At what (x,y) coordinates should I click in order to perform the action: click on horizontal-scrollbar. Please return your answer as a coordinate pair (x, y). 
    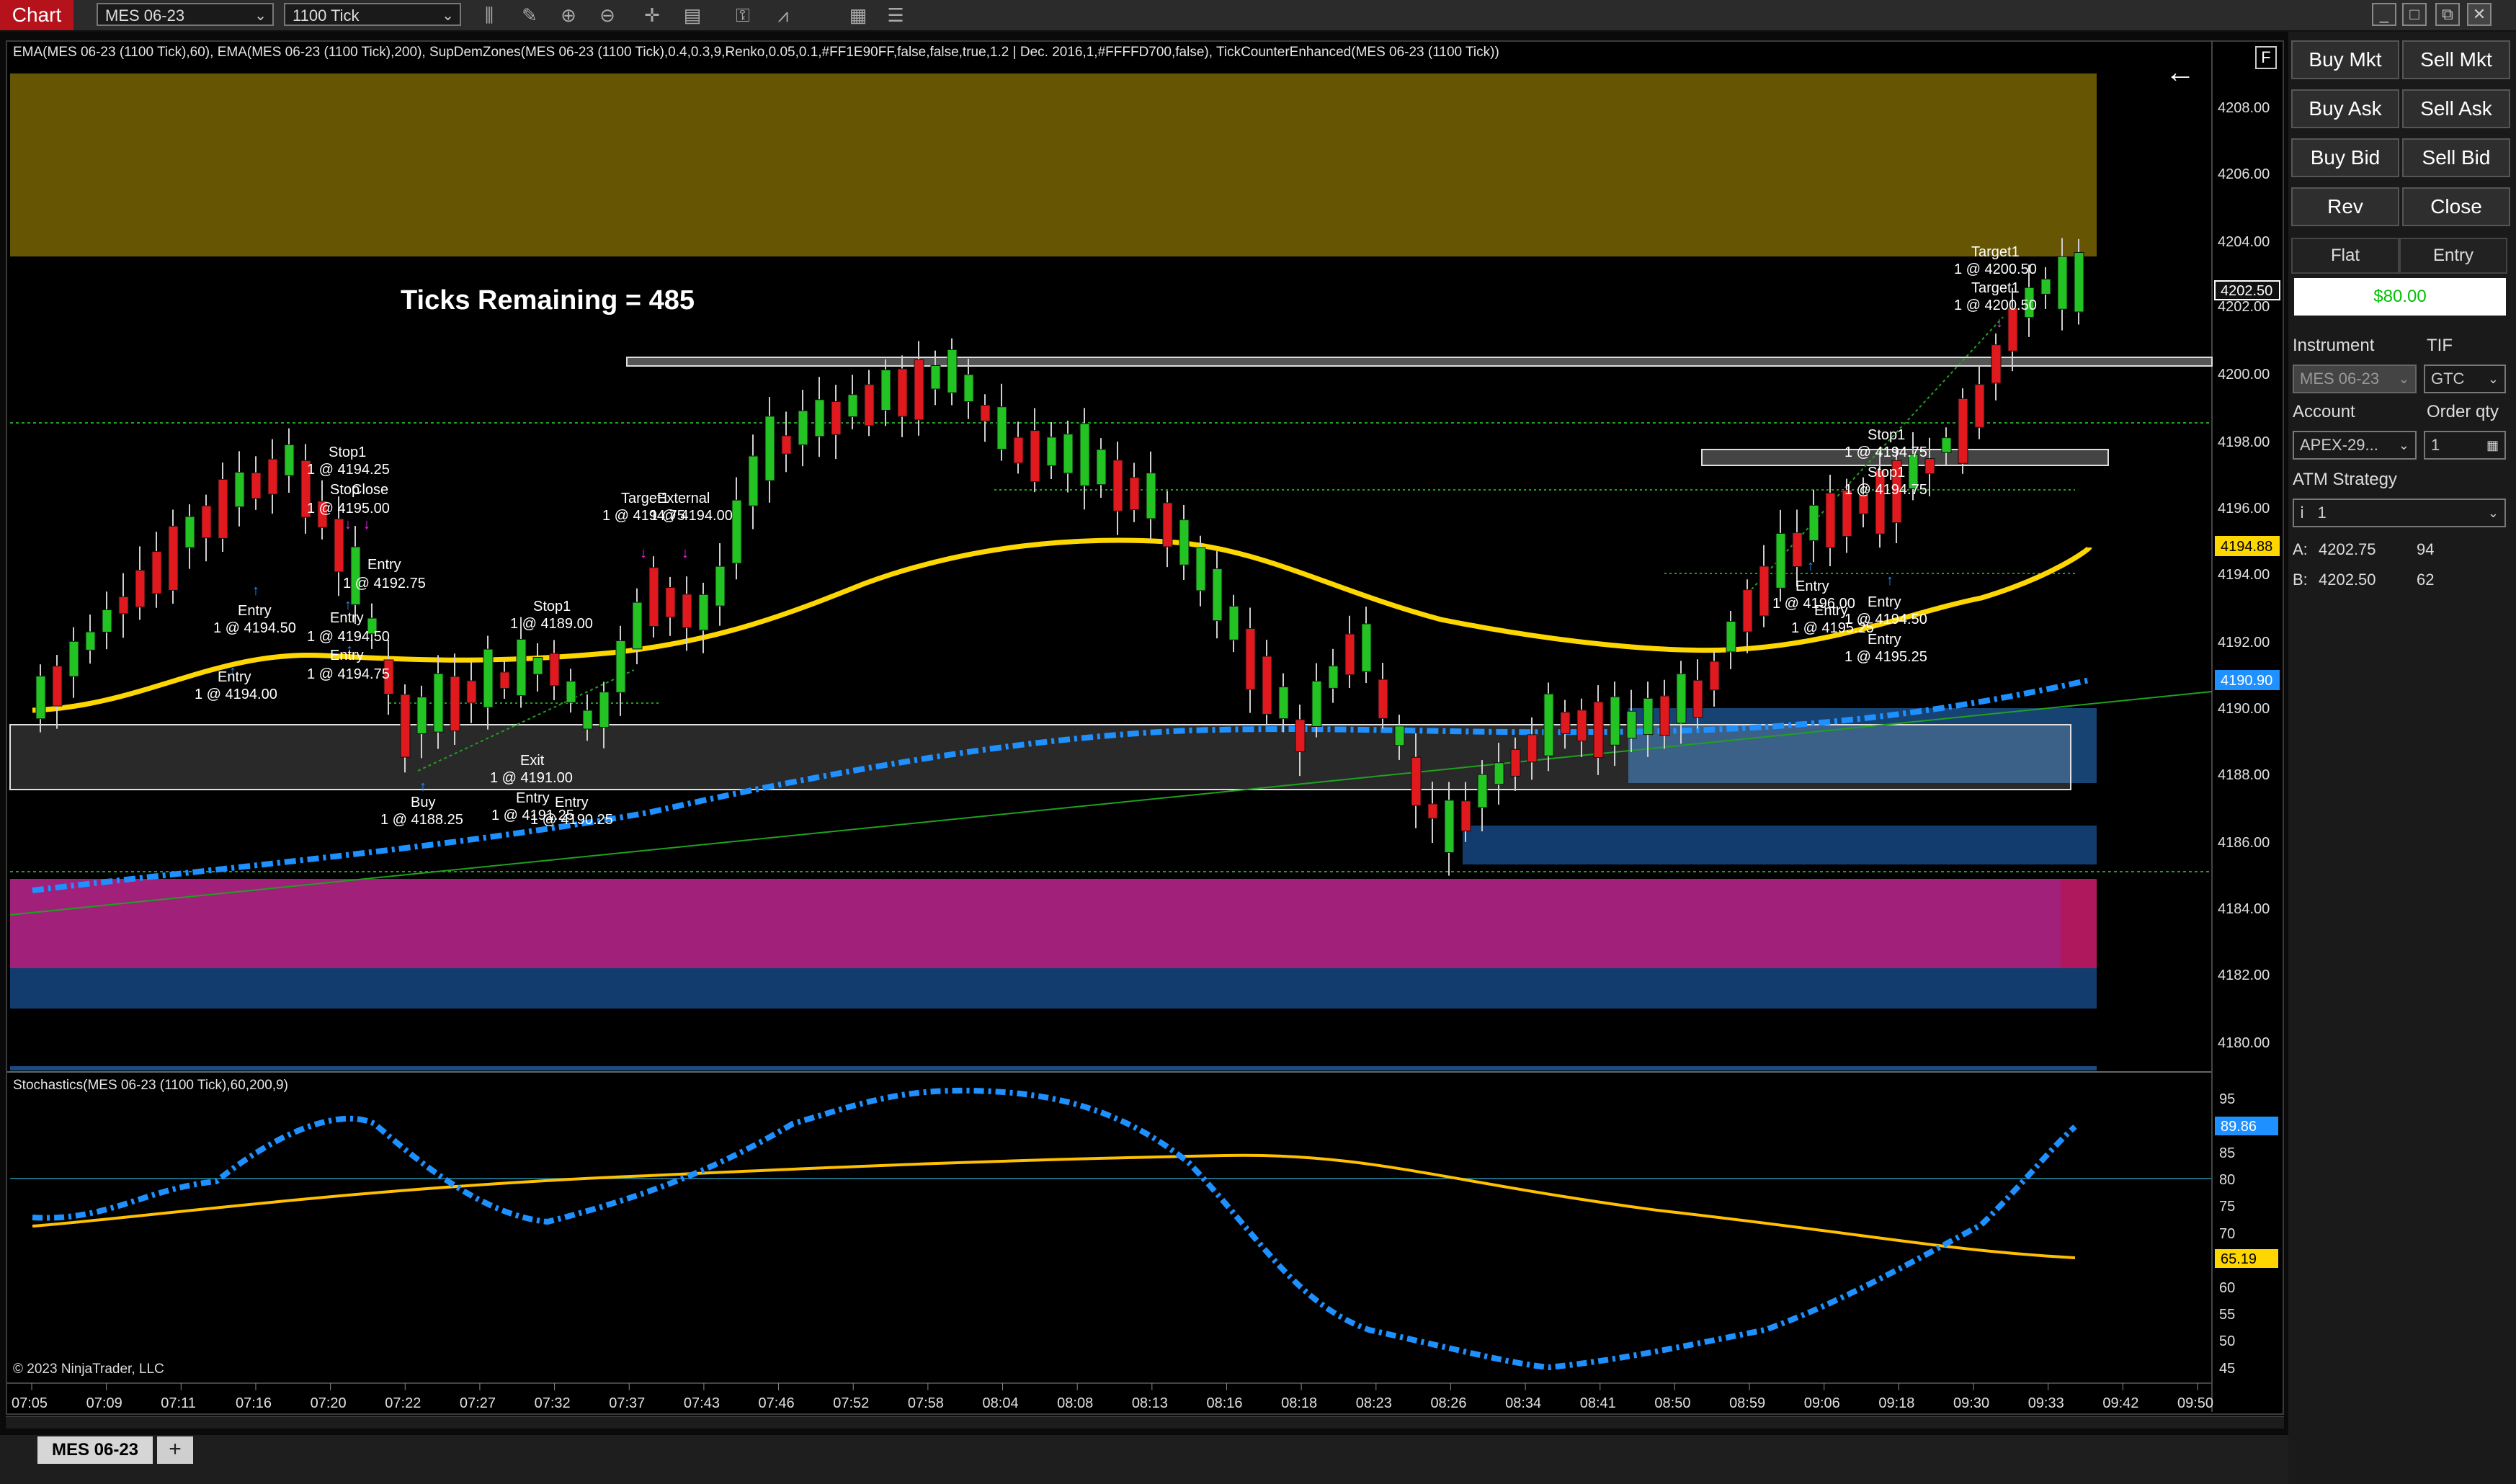
    Looking at the image, I should click on (1145, 1423).